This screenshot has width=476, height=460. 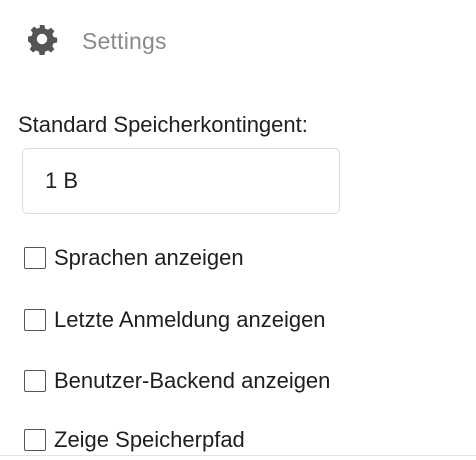 I want to click on show-last-login-checkbox, so click(x=35, y=320).